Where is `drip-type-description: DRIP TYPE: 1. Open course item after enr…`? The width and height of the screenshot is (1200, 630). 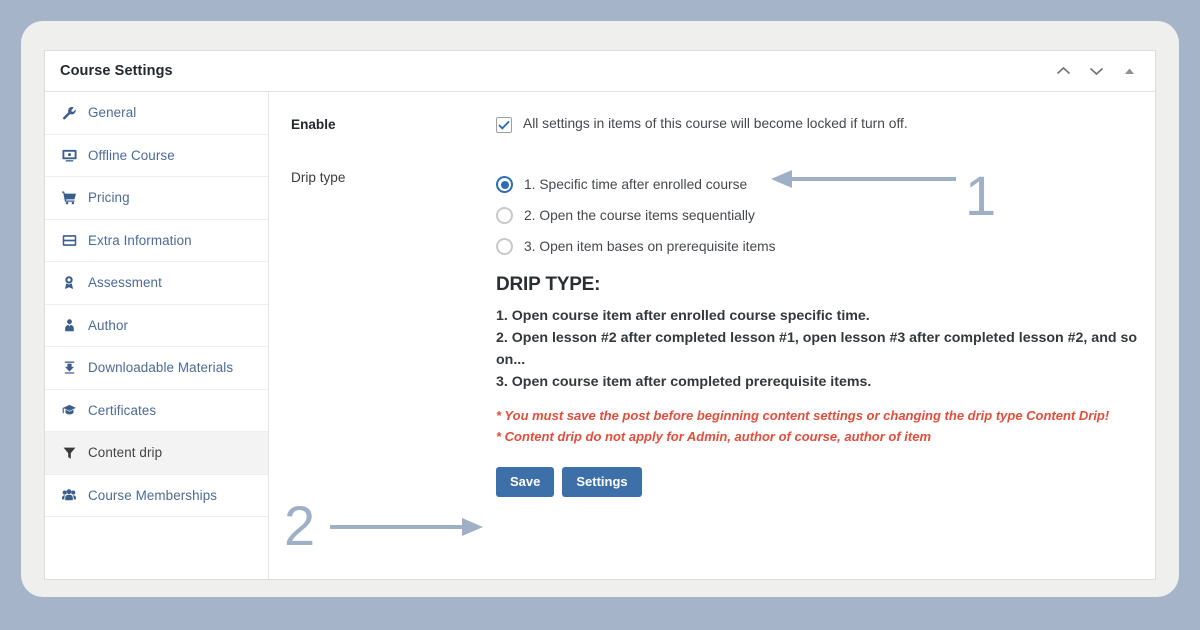 drip-type-description: DRIP TYPE: 1. Open course item after enr… is located at coordinates (820, 361).